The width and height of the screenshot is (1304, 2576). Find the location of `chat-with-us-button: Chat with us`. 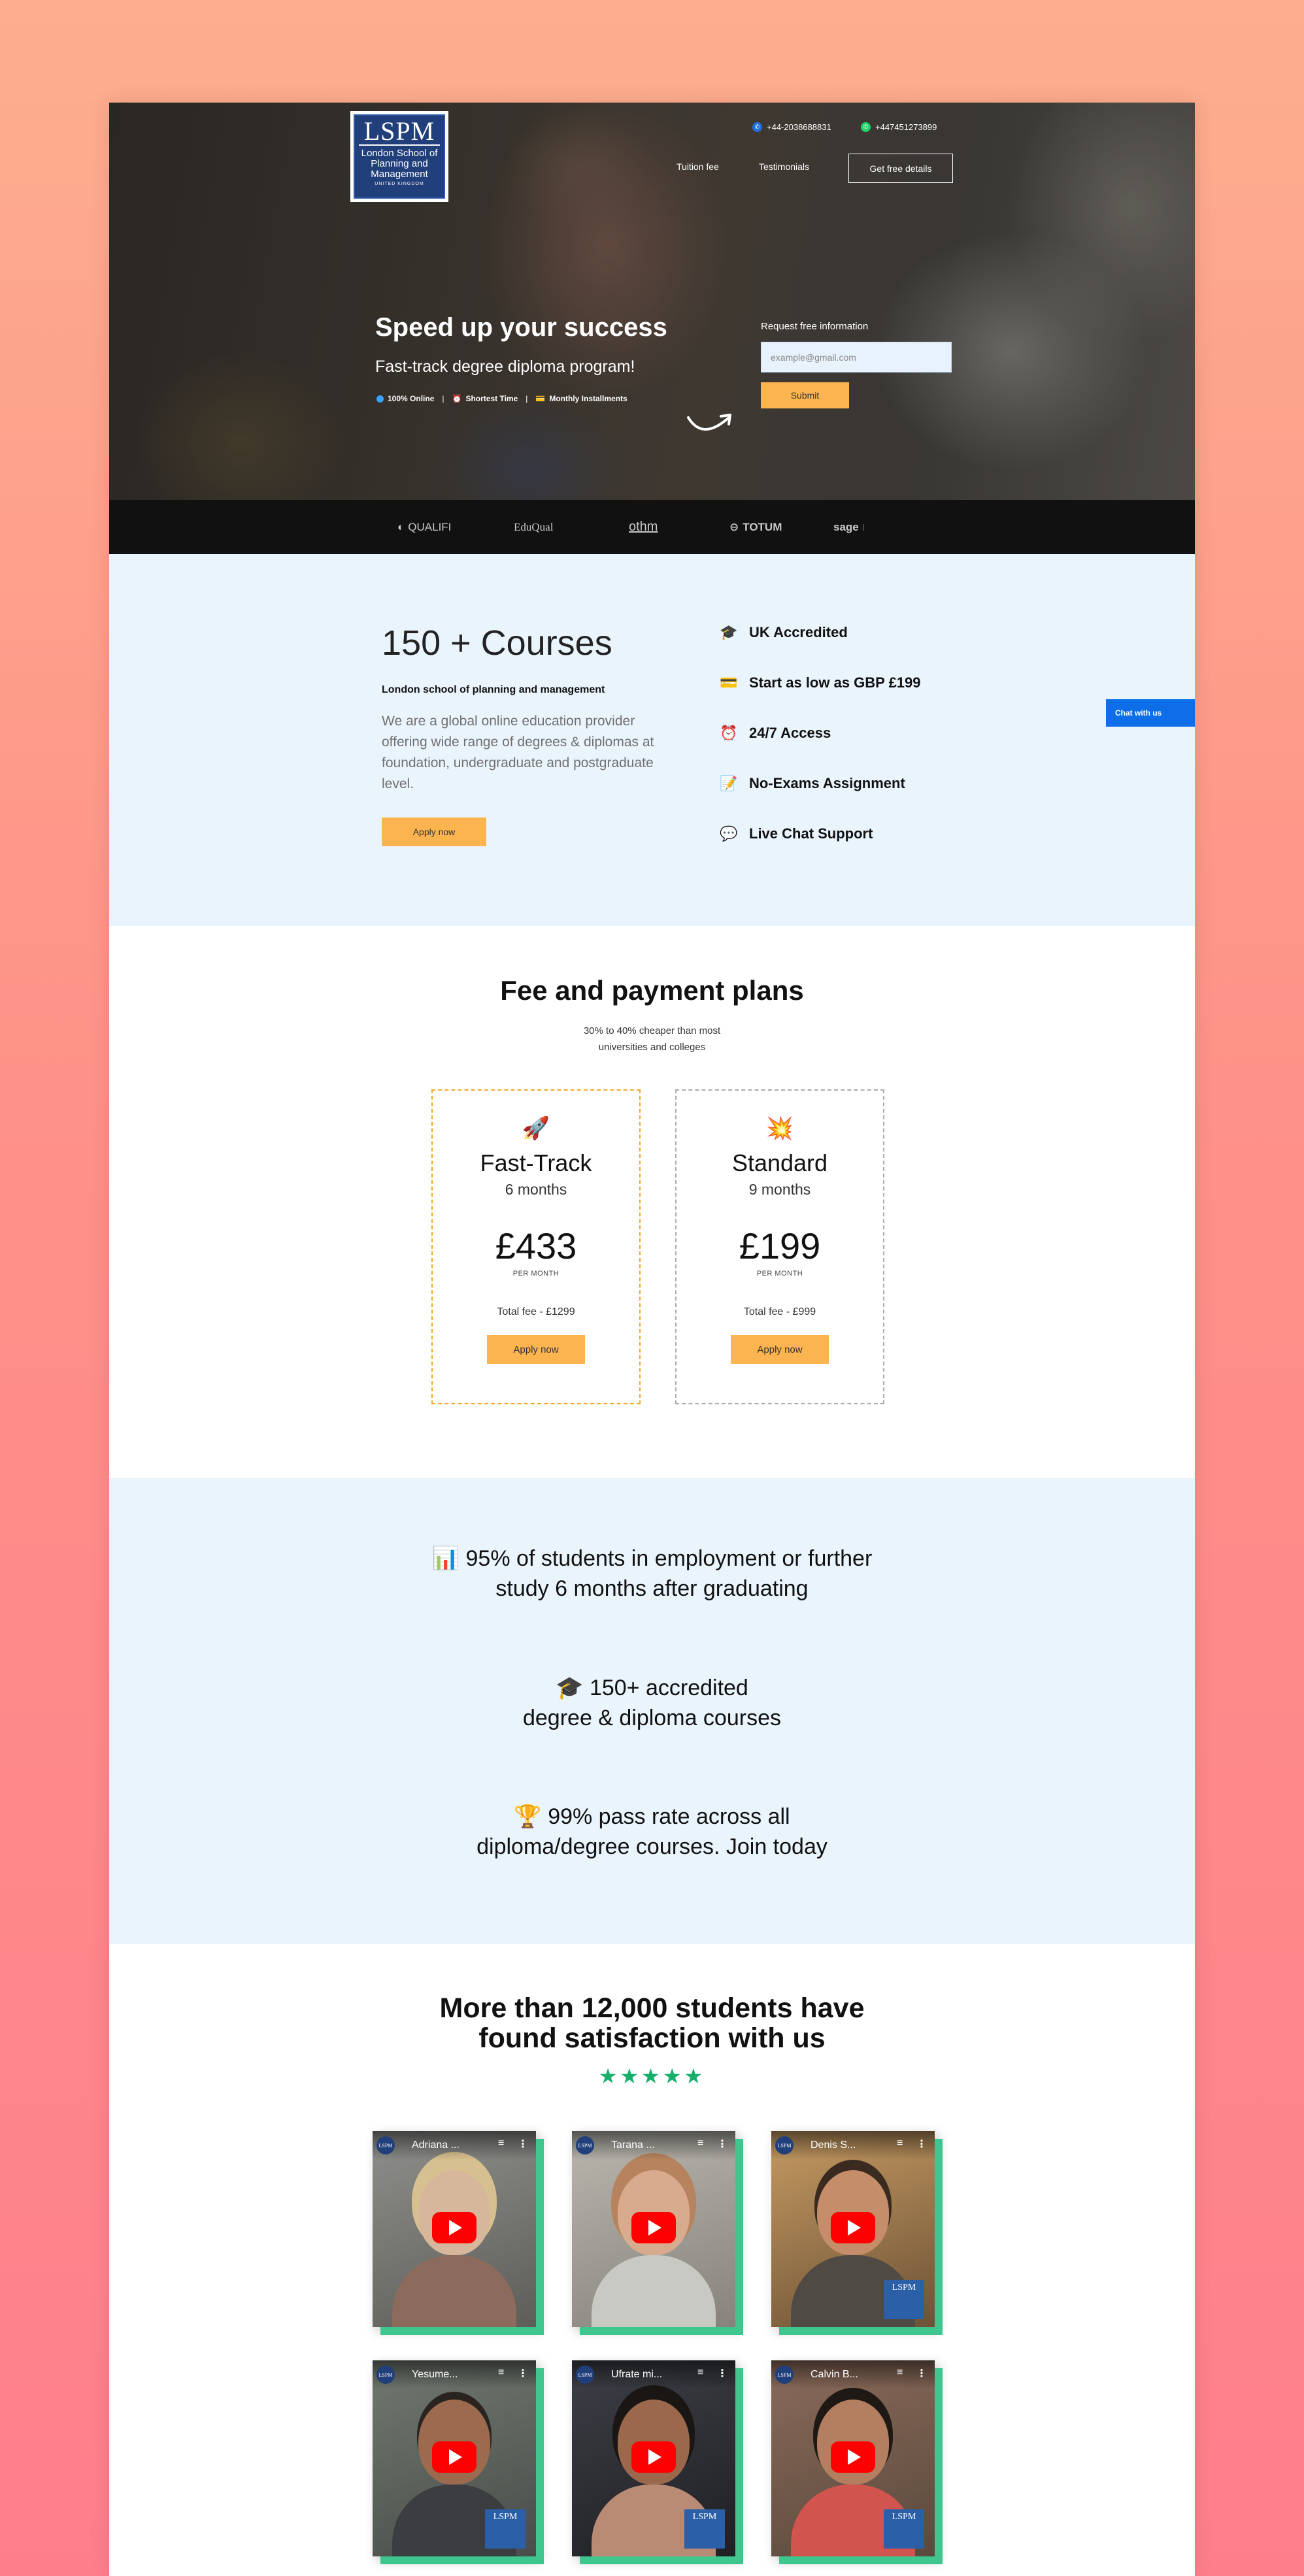

chat-with-us-button: Chat with us is located at coordinates (1150, 713).